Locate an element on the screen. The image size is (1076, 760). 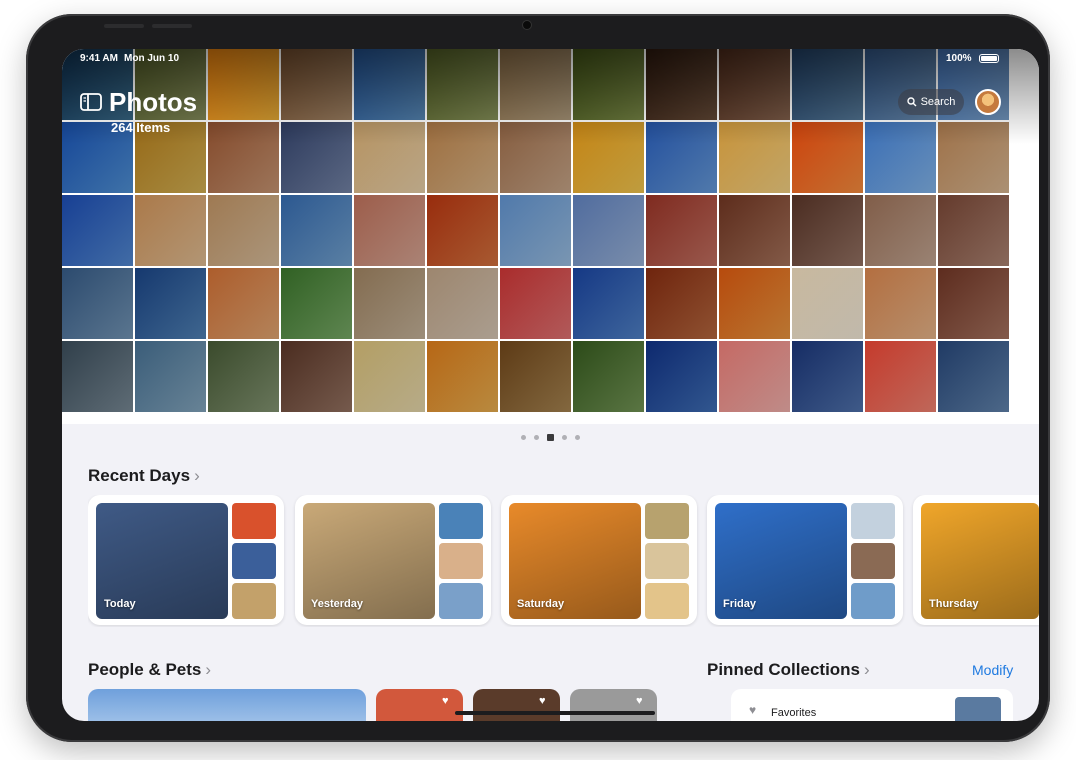
home-indicator is located at coordinates (555, 713).